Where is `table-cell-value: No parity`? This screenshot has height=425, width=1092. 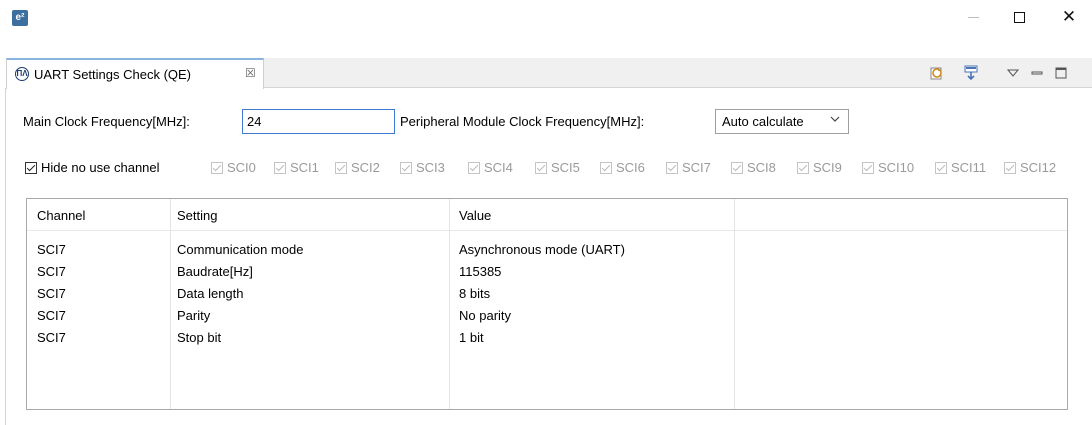 table-cell-value: No parity is located at coordinates (485, 315).